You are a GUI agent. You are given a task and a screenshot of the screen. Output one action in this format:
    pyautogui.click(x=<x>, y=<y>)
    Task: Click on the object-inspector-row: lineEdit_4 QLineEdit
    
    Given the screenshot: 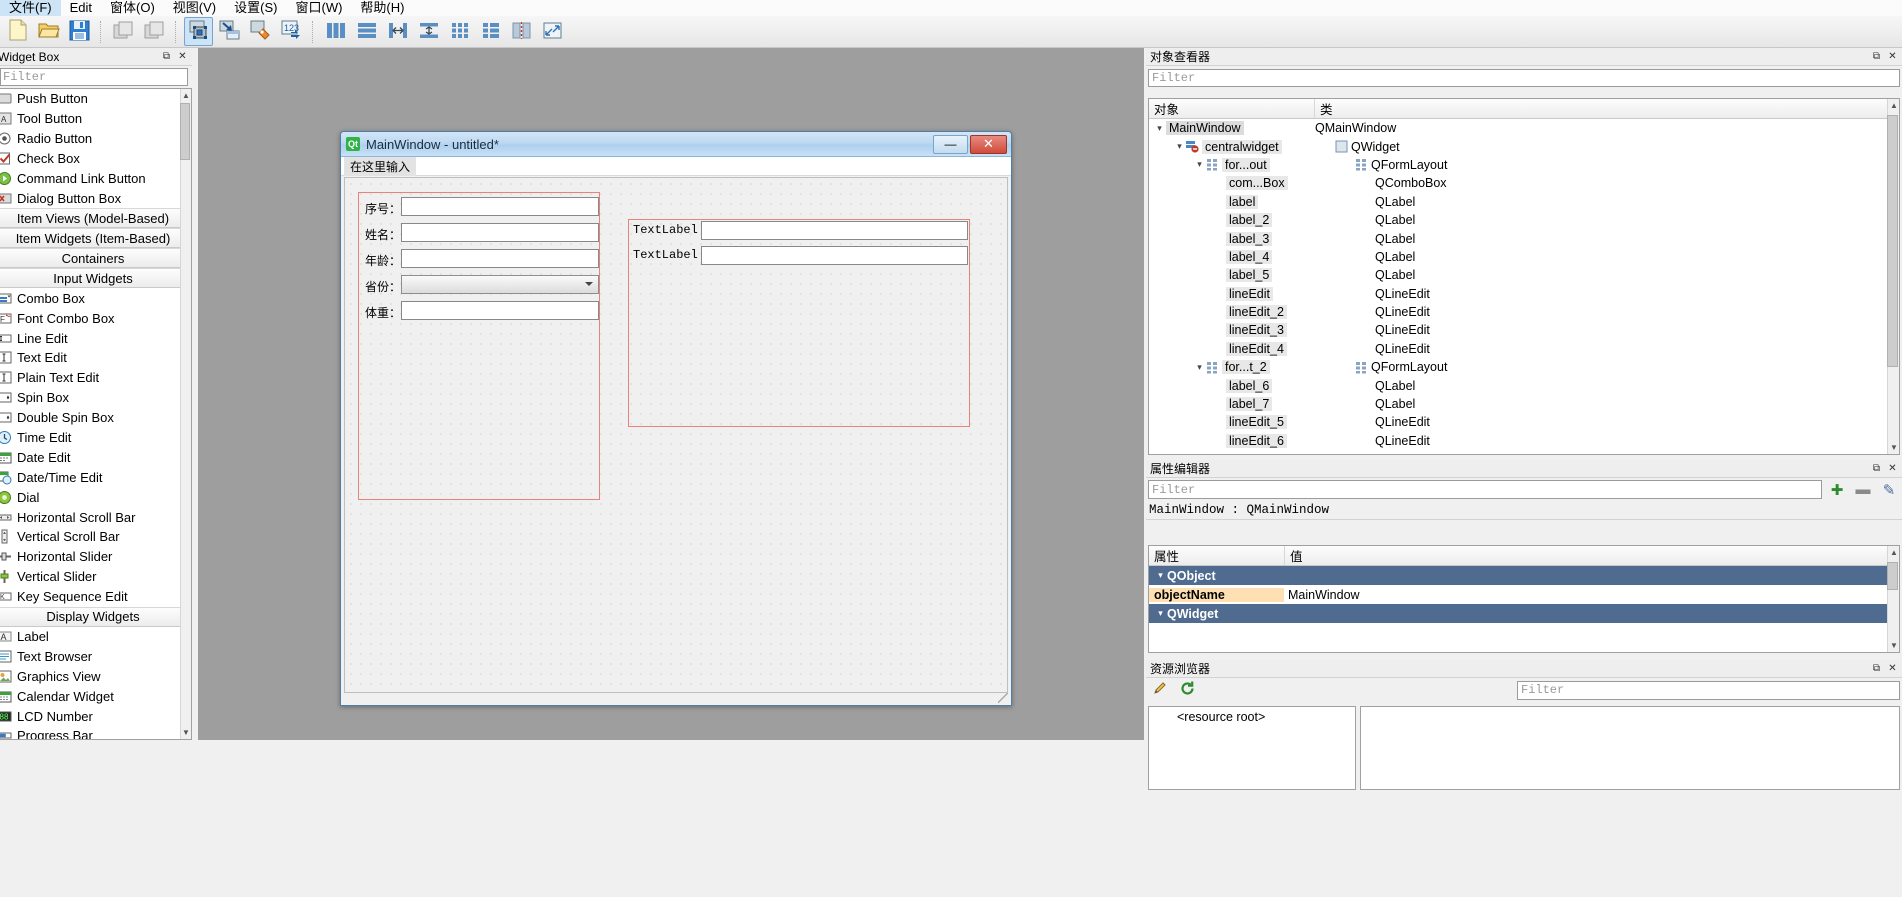 What is the action you would take?
    pyautogui.click(x=1524, y=349)
    